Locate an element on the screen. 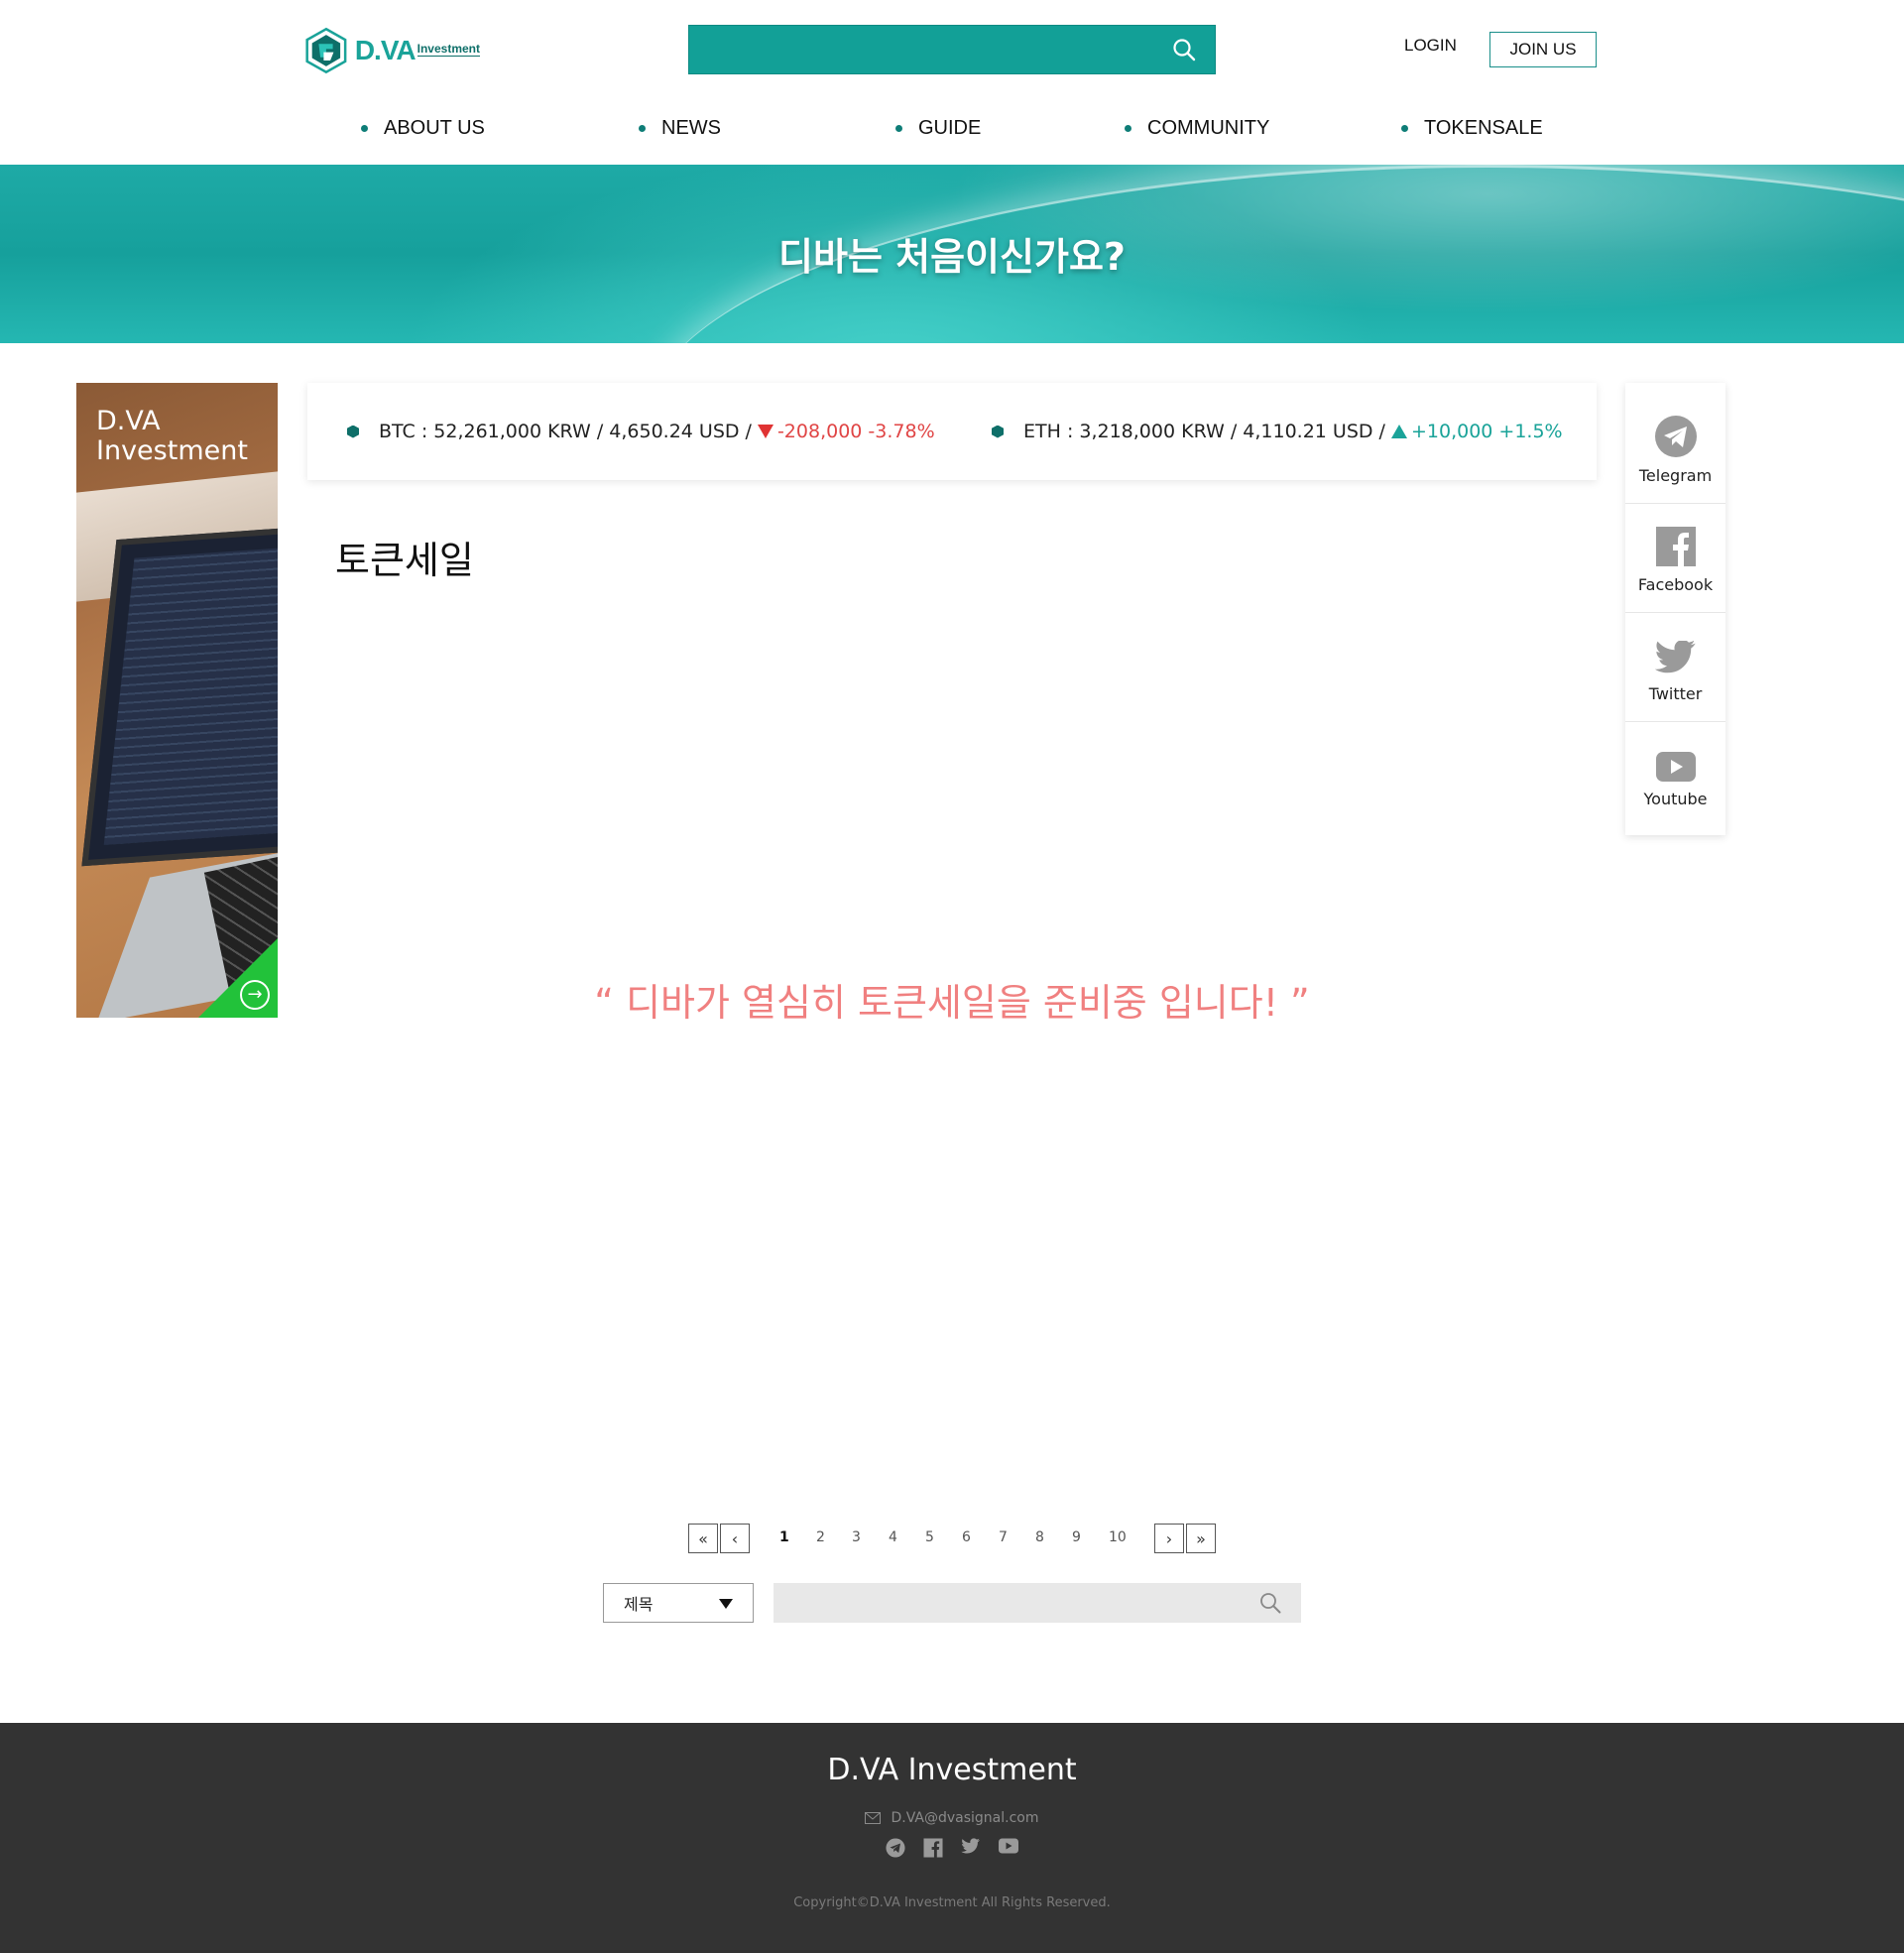 The width and height of the screenshot is (1904, 1953). ticker-btc-change: -208,000 -3.78% is located at coordinates (855, 432).